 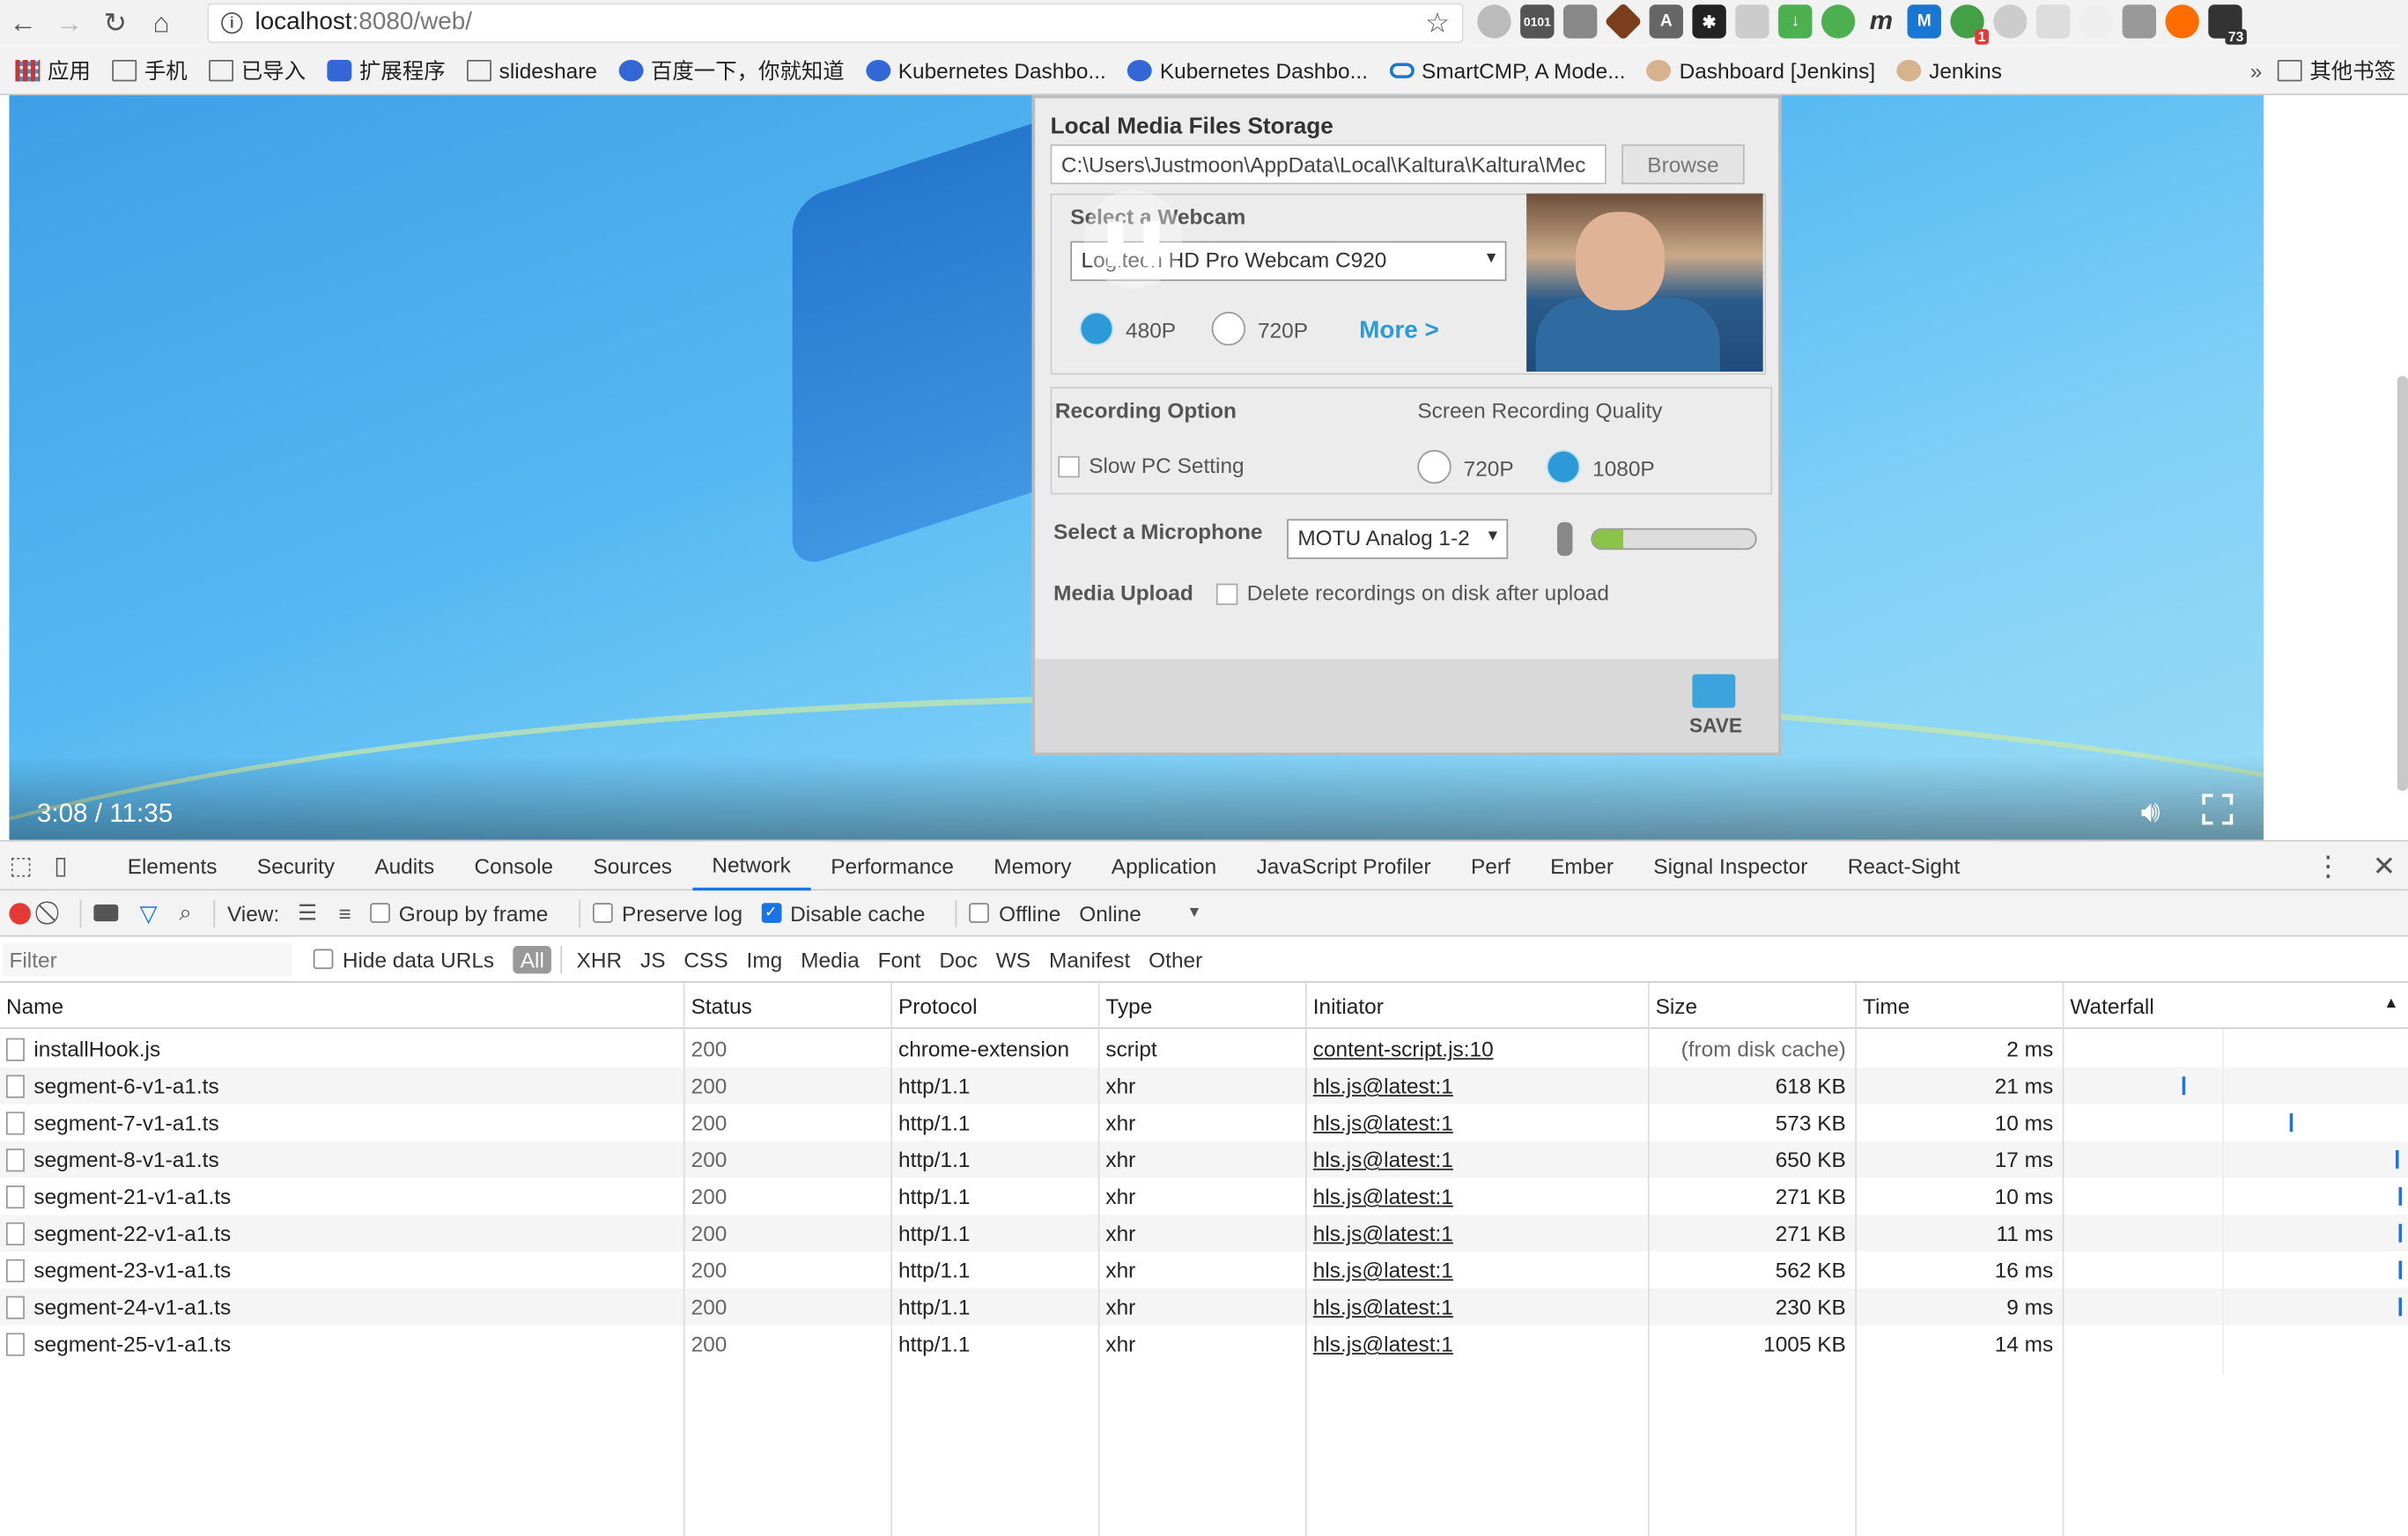 I want to click on address-bar: i localhost:8080/web/ ☆, so click(x=836, y=23).